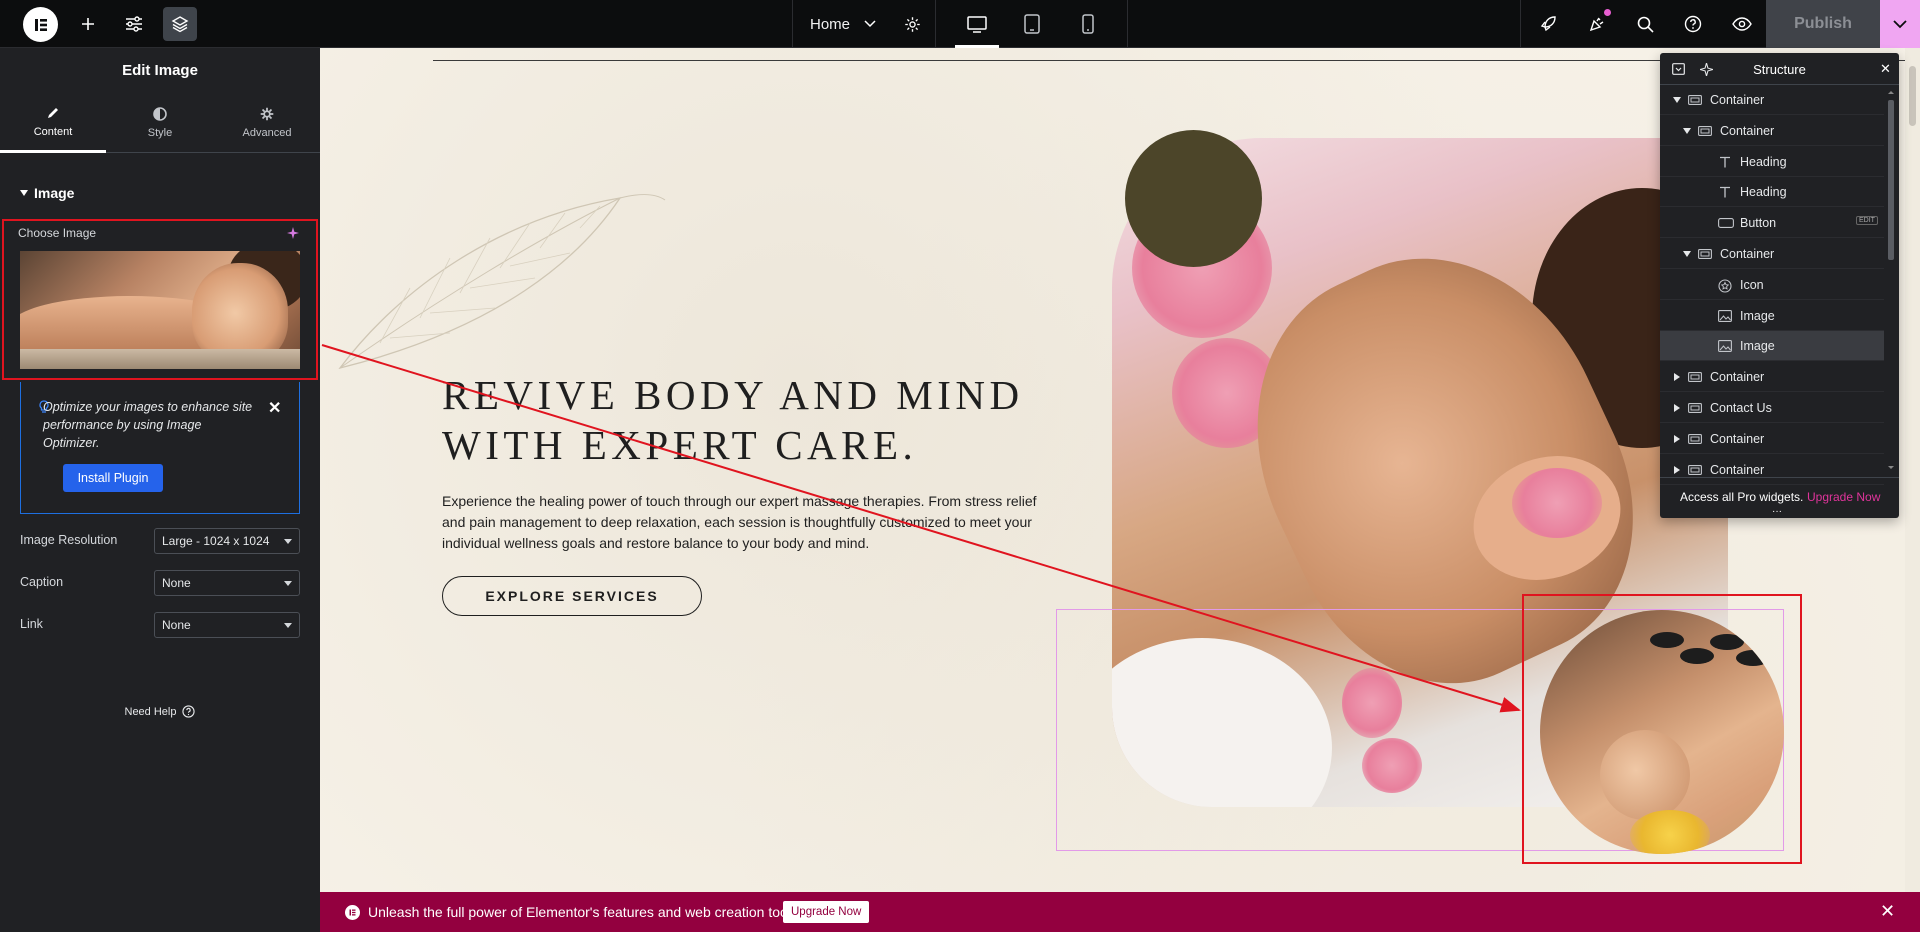 The width and height of the screenshot is (1920, 932). I want to click on tab-content-label: Content, so click(53, 131).